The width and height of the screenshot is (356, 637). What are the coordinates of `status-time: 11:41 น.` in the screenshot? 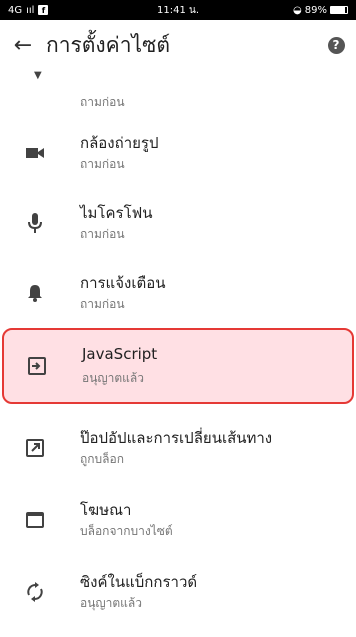 It's located at (177, 10).